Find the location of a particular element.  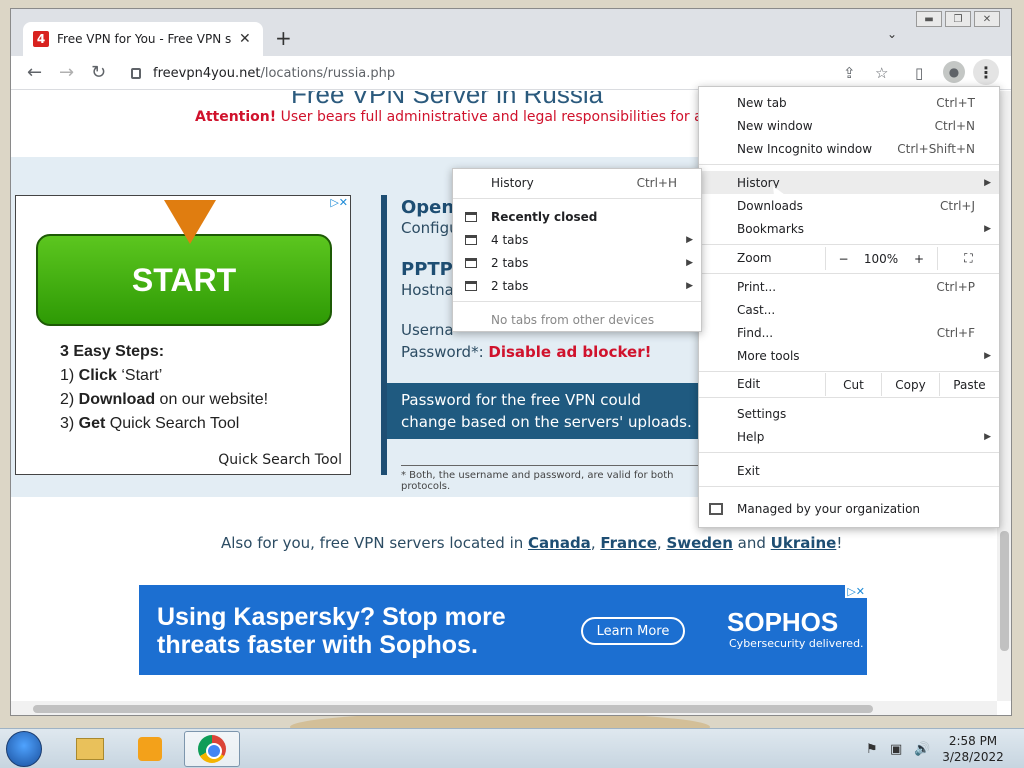

taskbar-explorer is located at coordinates (90, 749).